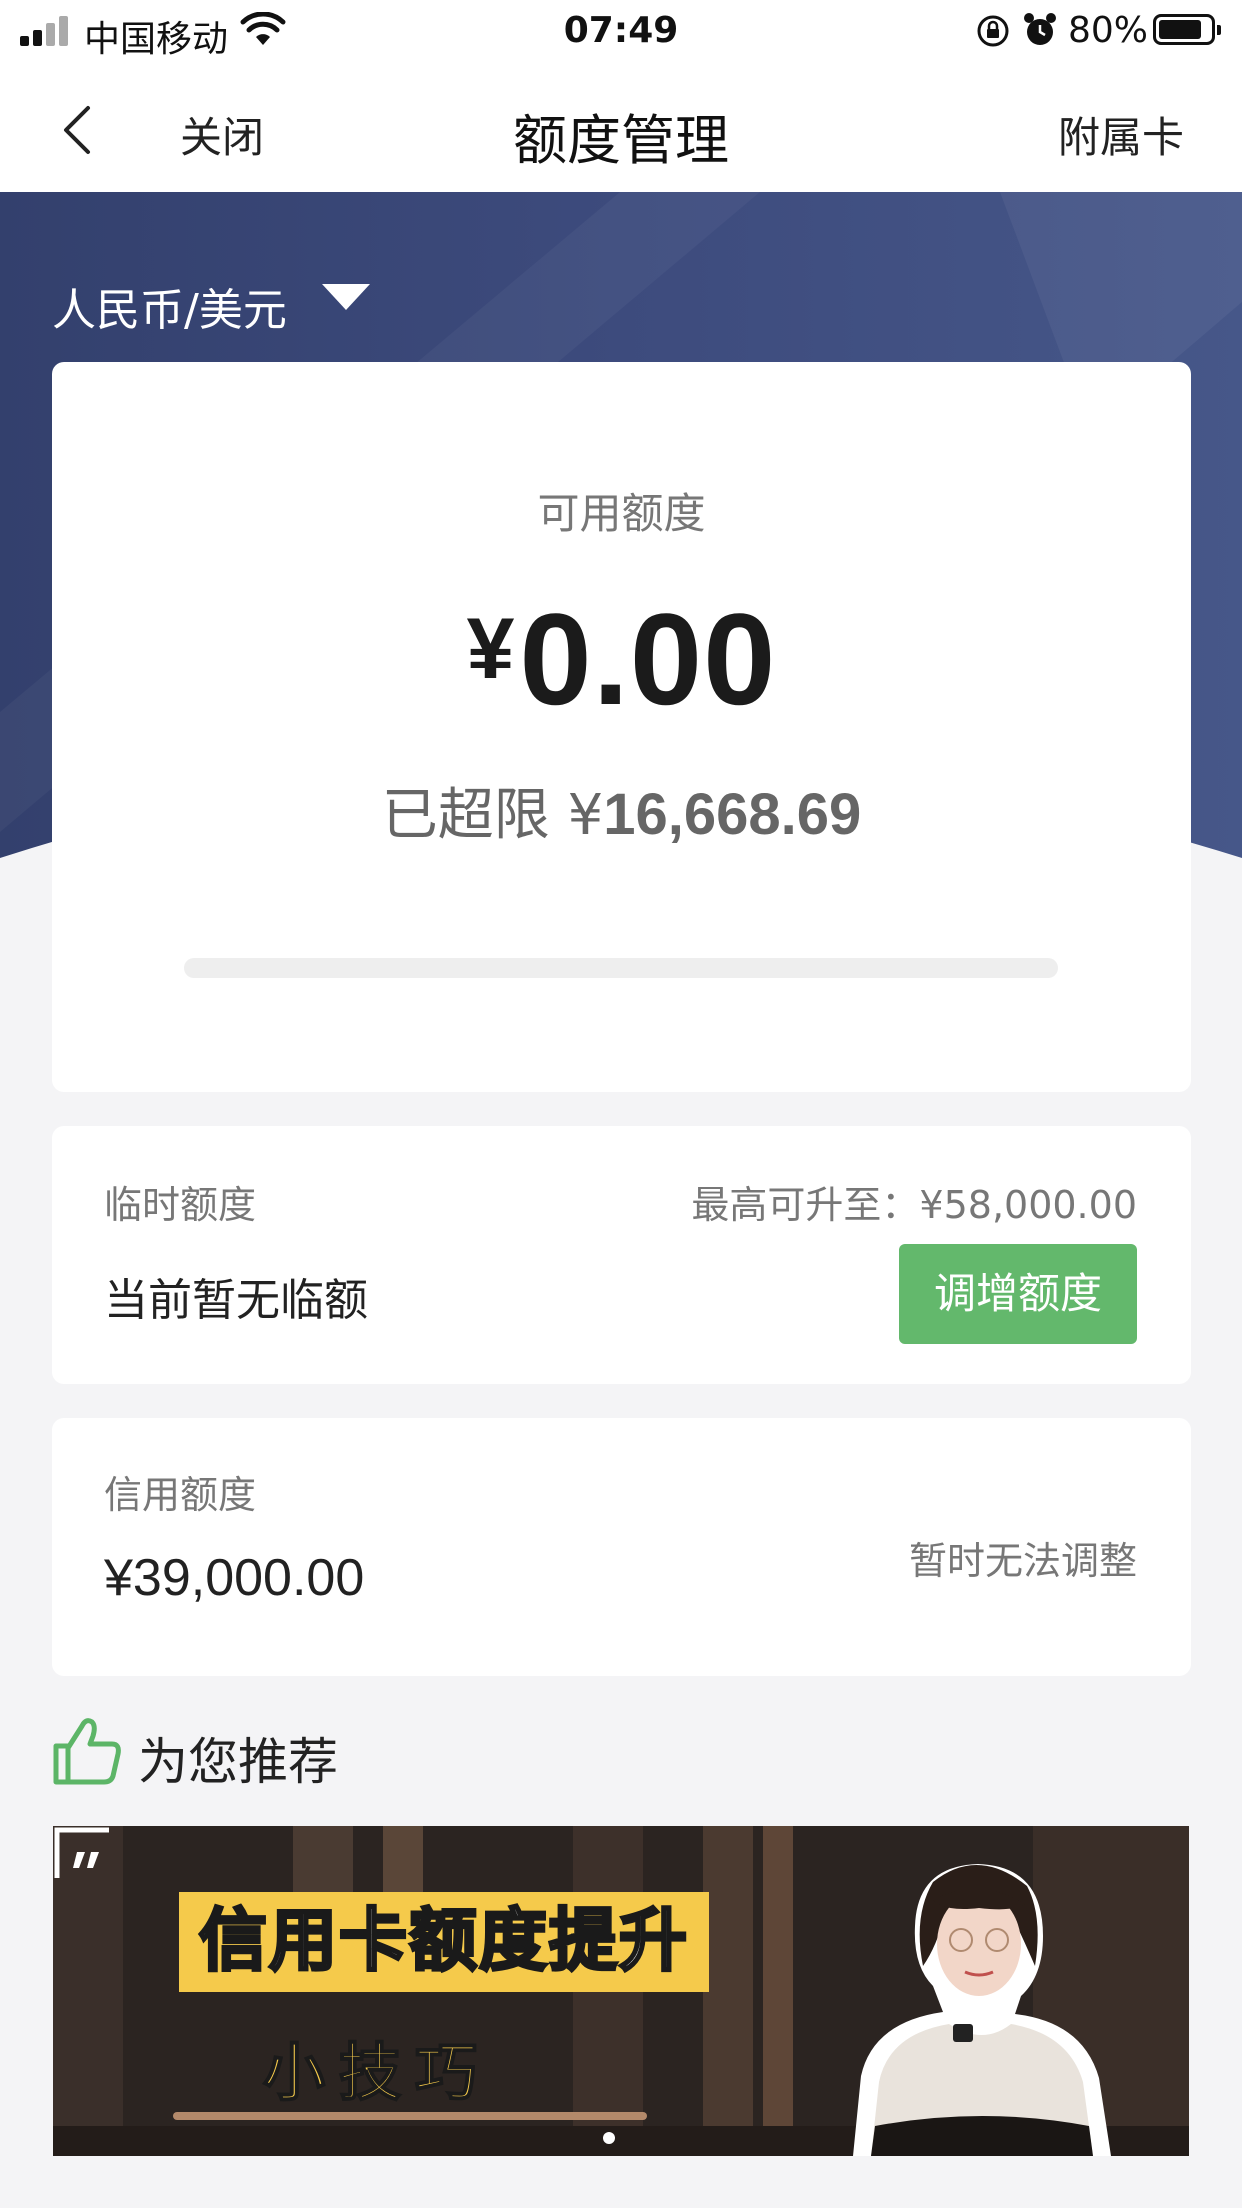 The image size is (1242, 2208). What do you see at coordinates (621, 1255) in the screenshot?
I see `temporary-limit-card: 临时额度 最高可升至：¥58,000.00 当前暂无临额 调增额度` at bounding box center [621, 1255].